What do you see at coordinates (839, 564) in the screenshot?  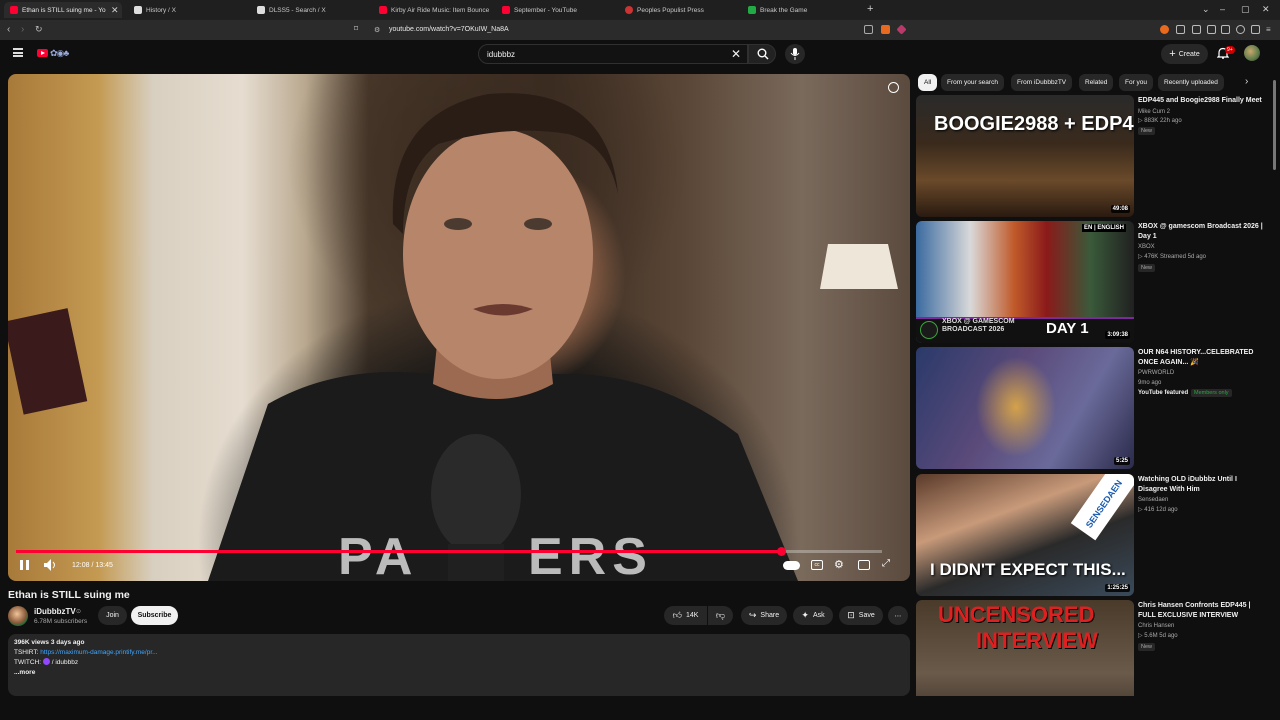 I see `settings-gear-icon: ⚙` at bounding box center [839, 564].